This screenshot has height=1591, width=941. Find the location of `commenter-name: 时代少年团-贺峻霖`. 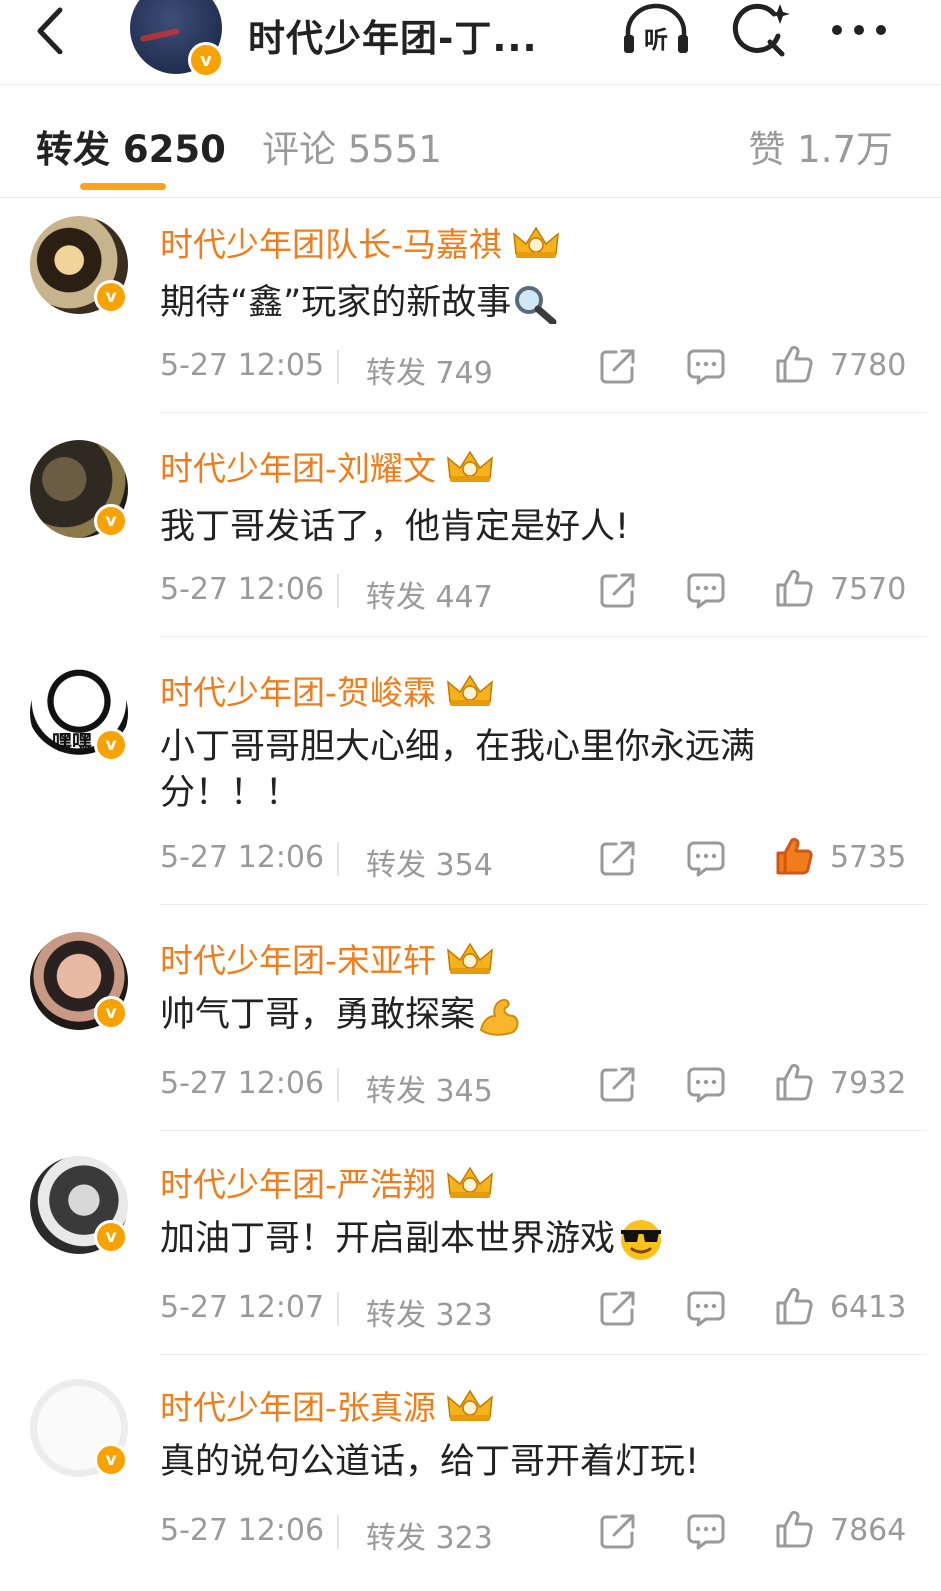

commenter-name: 时代少年团-贺峻霖 is located at coordinates (327, 690).